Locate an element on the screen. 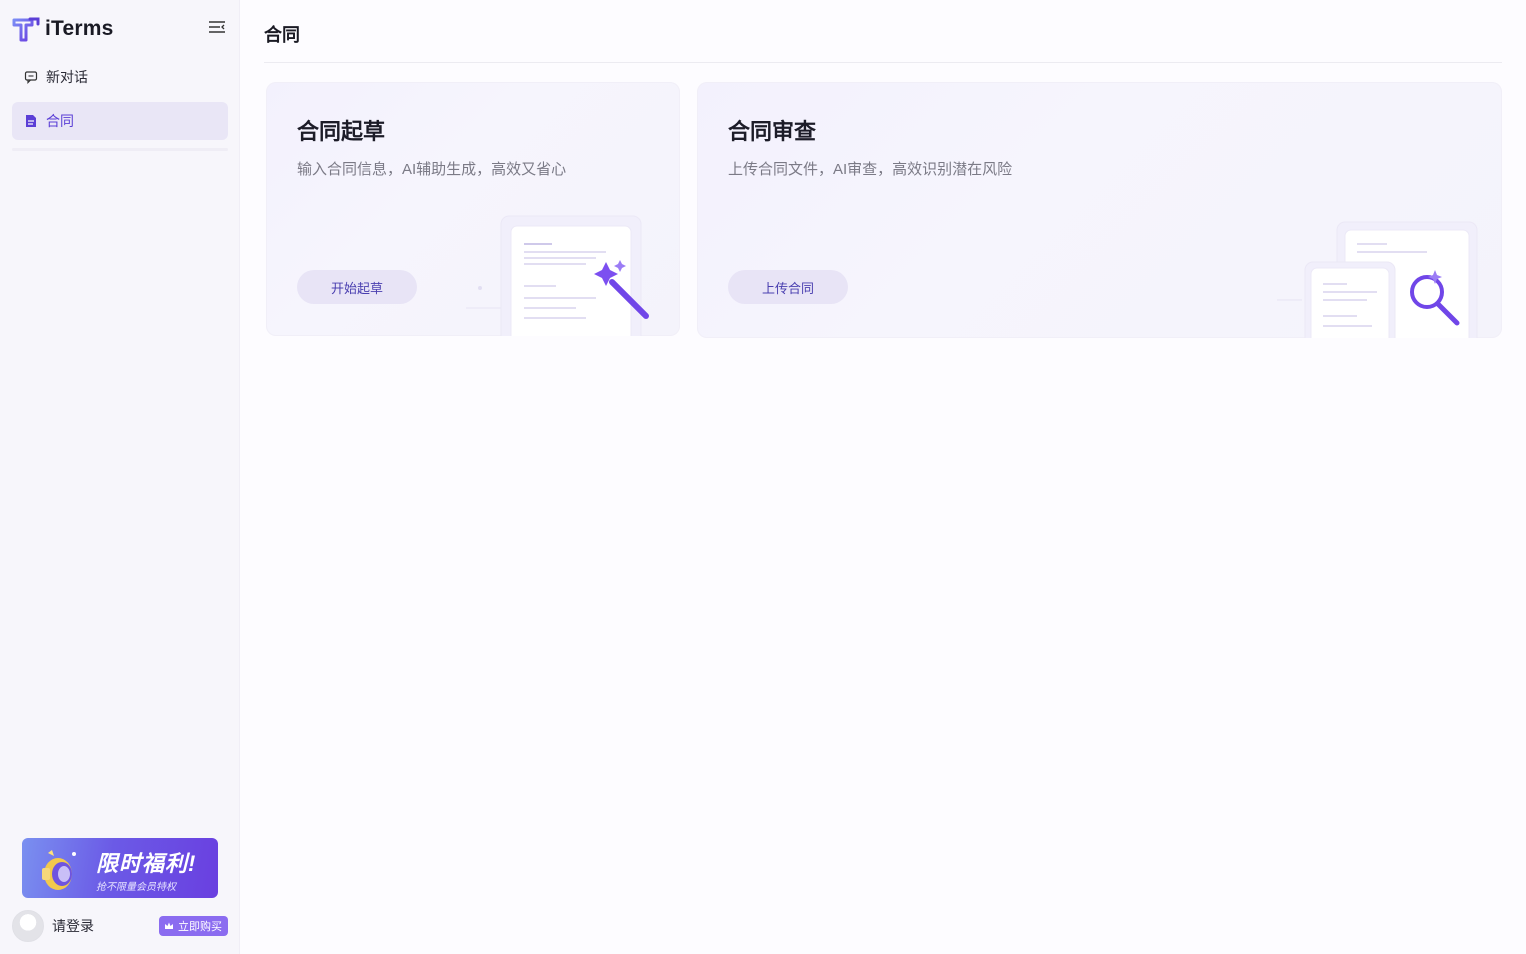  buy-now-button: 立即购买 is located at coordinates (193, 926).